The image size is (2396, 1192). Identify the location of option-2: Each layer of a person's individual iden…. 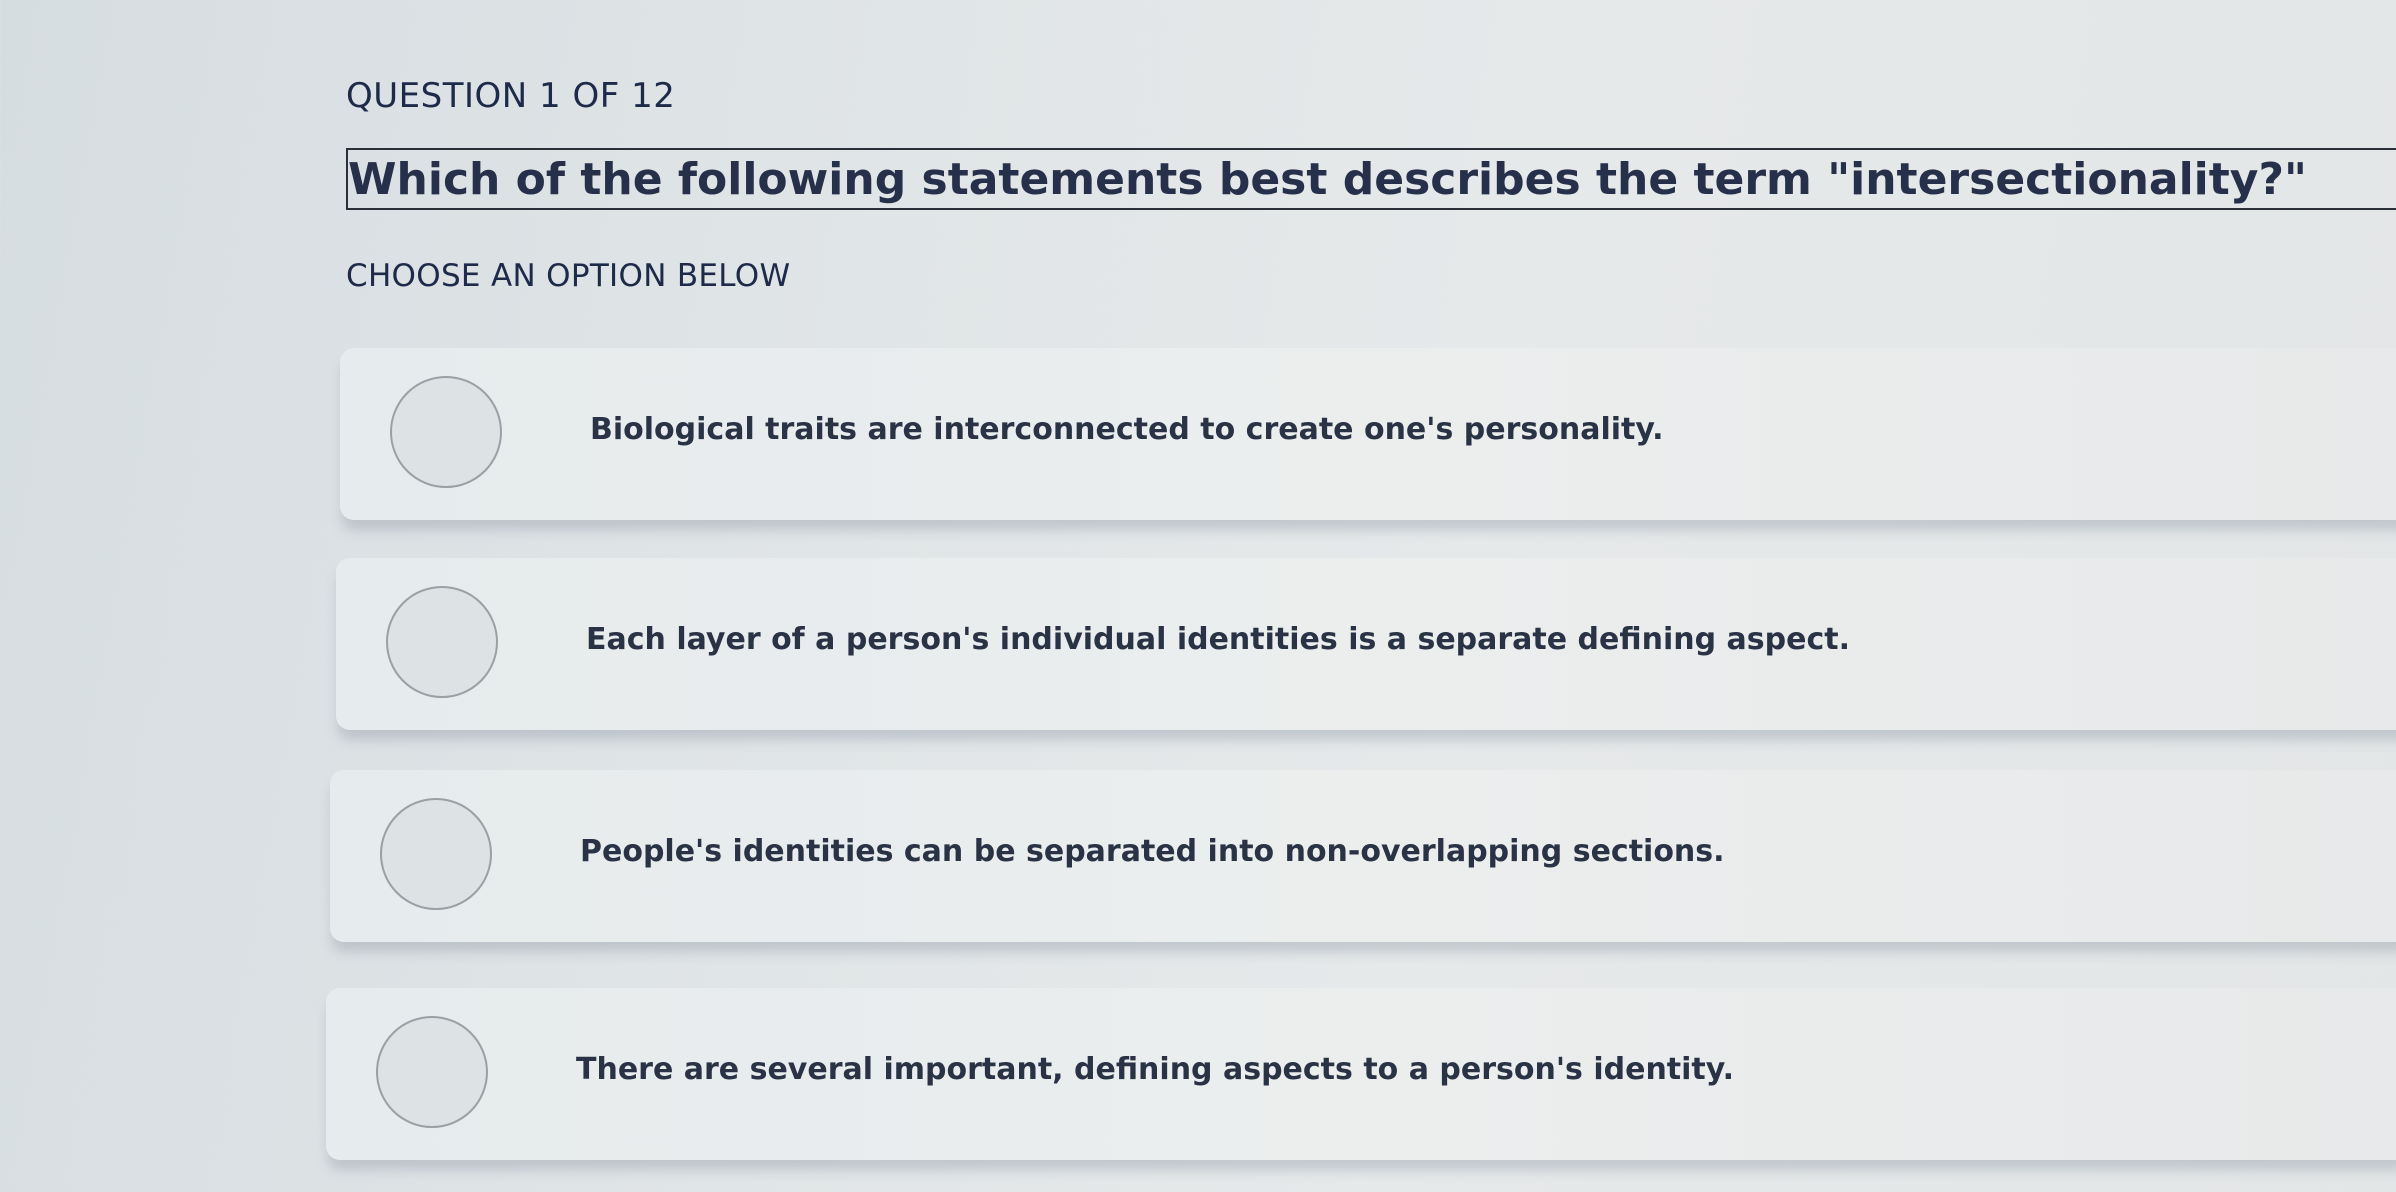
(1366, 644).